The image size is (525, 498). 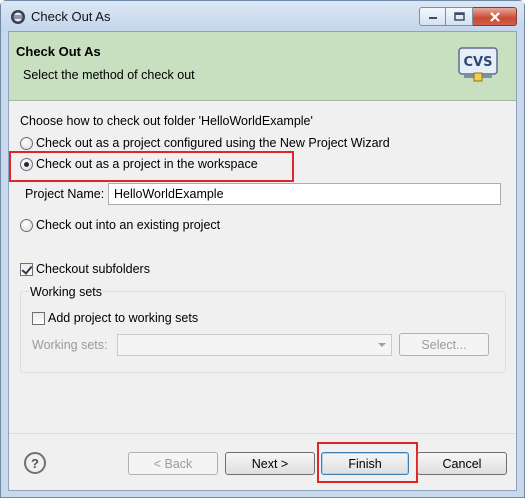 I want to click on maximize-icon, so click(x=459, y=16).